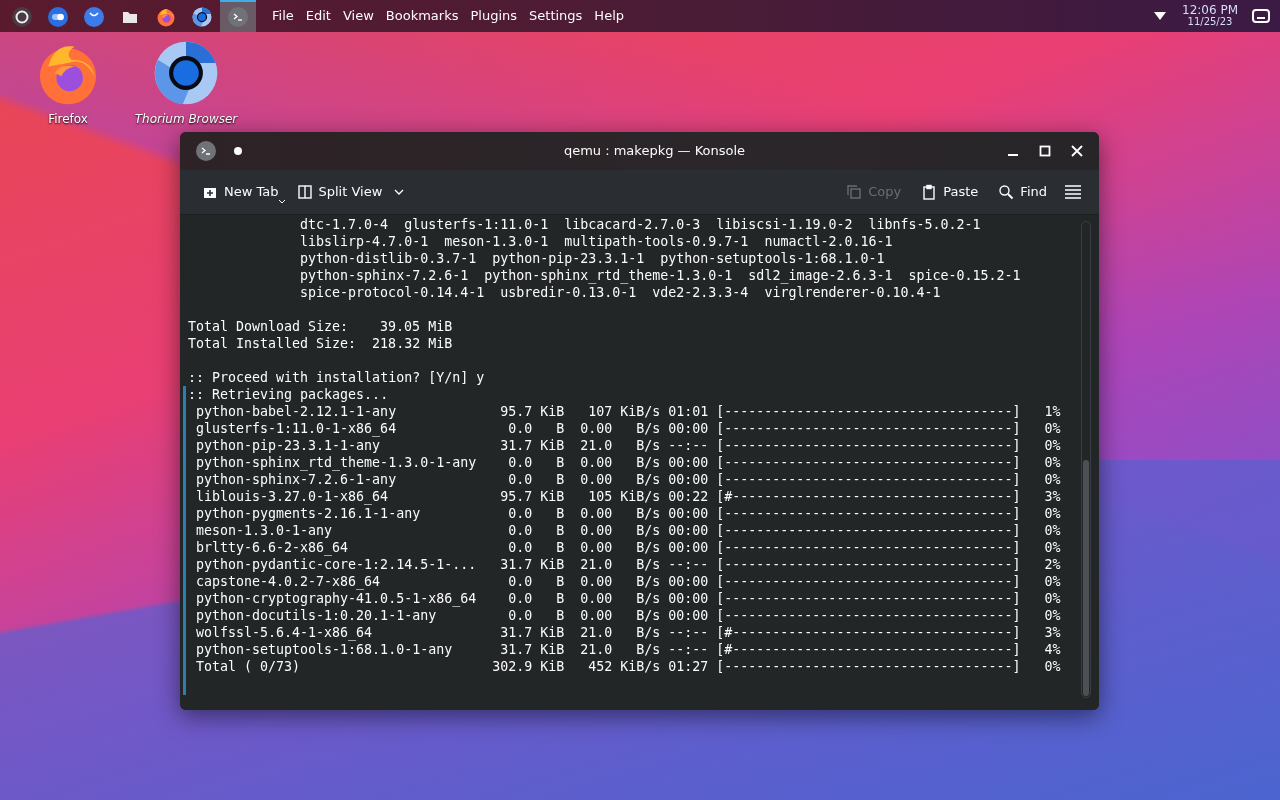 The height and width of the screenshot is (800, 1280). I want to click on total-value: 218.32 MiB, so click(412, 343).